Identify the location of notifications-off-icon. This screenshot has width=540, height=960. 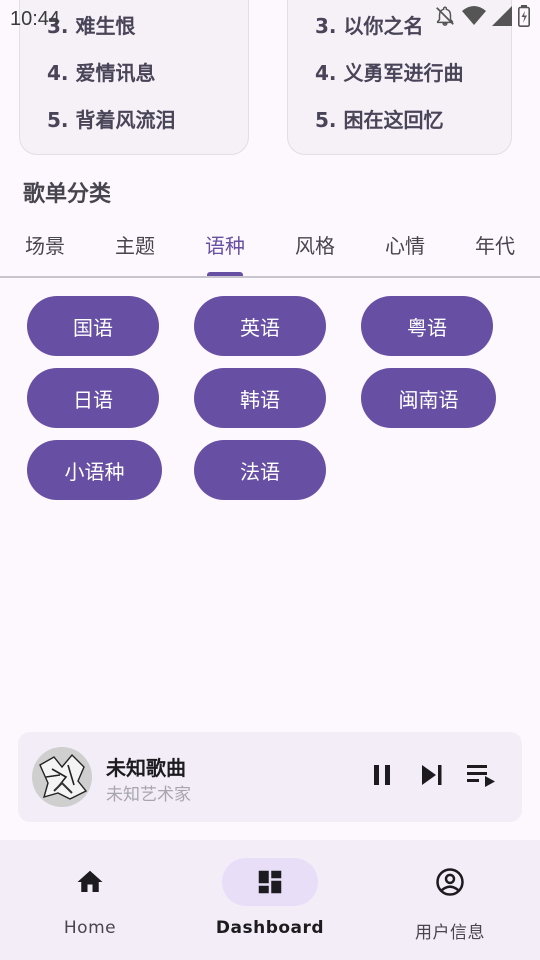
(445, 18).